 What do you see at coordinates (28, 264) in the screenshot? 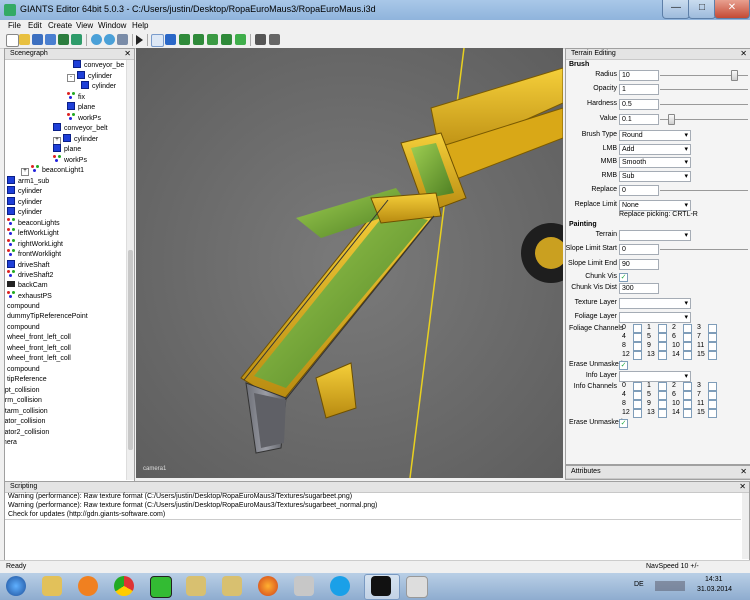
I see `tree-item: driveShaft` at bounding box center [28, 264].